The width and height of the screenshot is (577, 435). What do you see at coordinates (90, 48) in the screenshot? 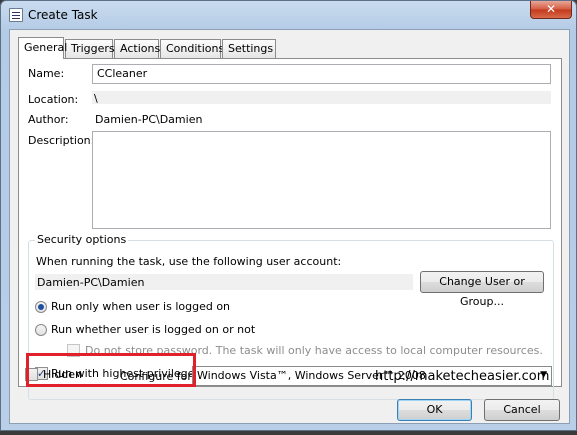
I see `tab-triggers: Triggers` at bounding box center [90, 48].